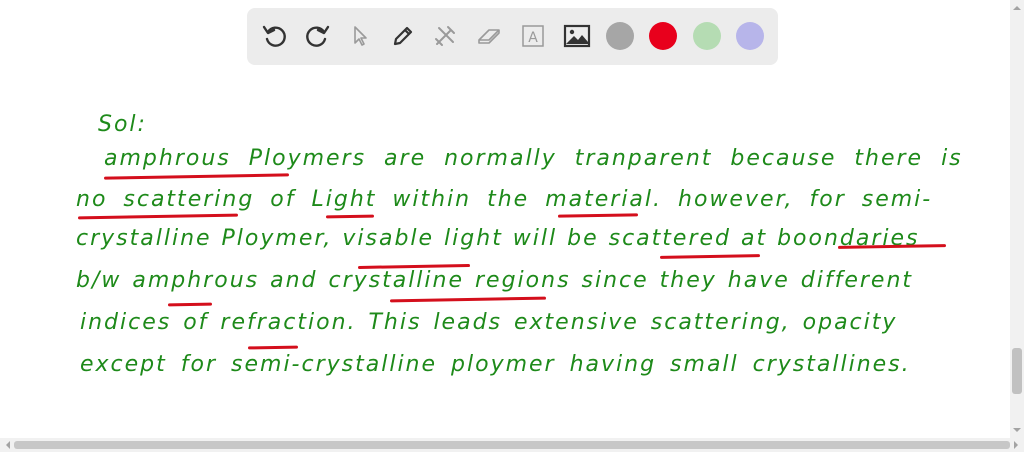 The image size is (1024, 452). What do you see at coordinates (275, 36) in the screenshot?
I see `undo-icon` at bounding box center [275, 36].